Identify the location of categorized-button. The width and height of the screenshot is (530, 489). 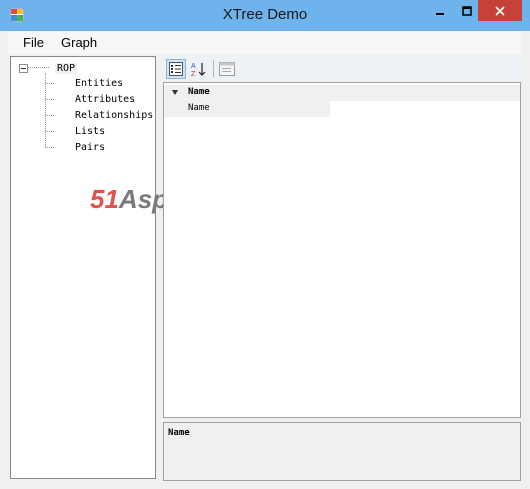
(176, 69).